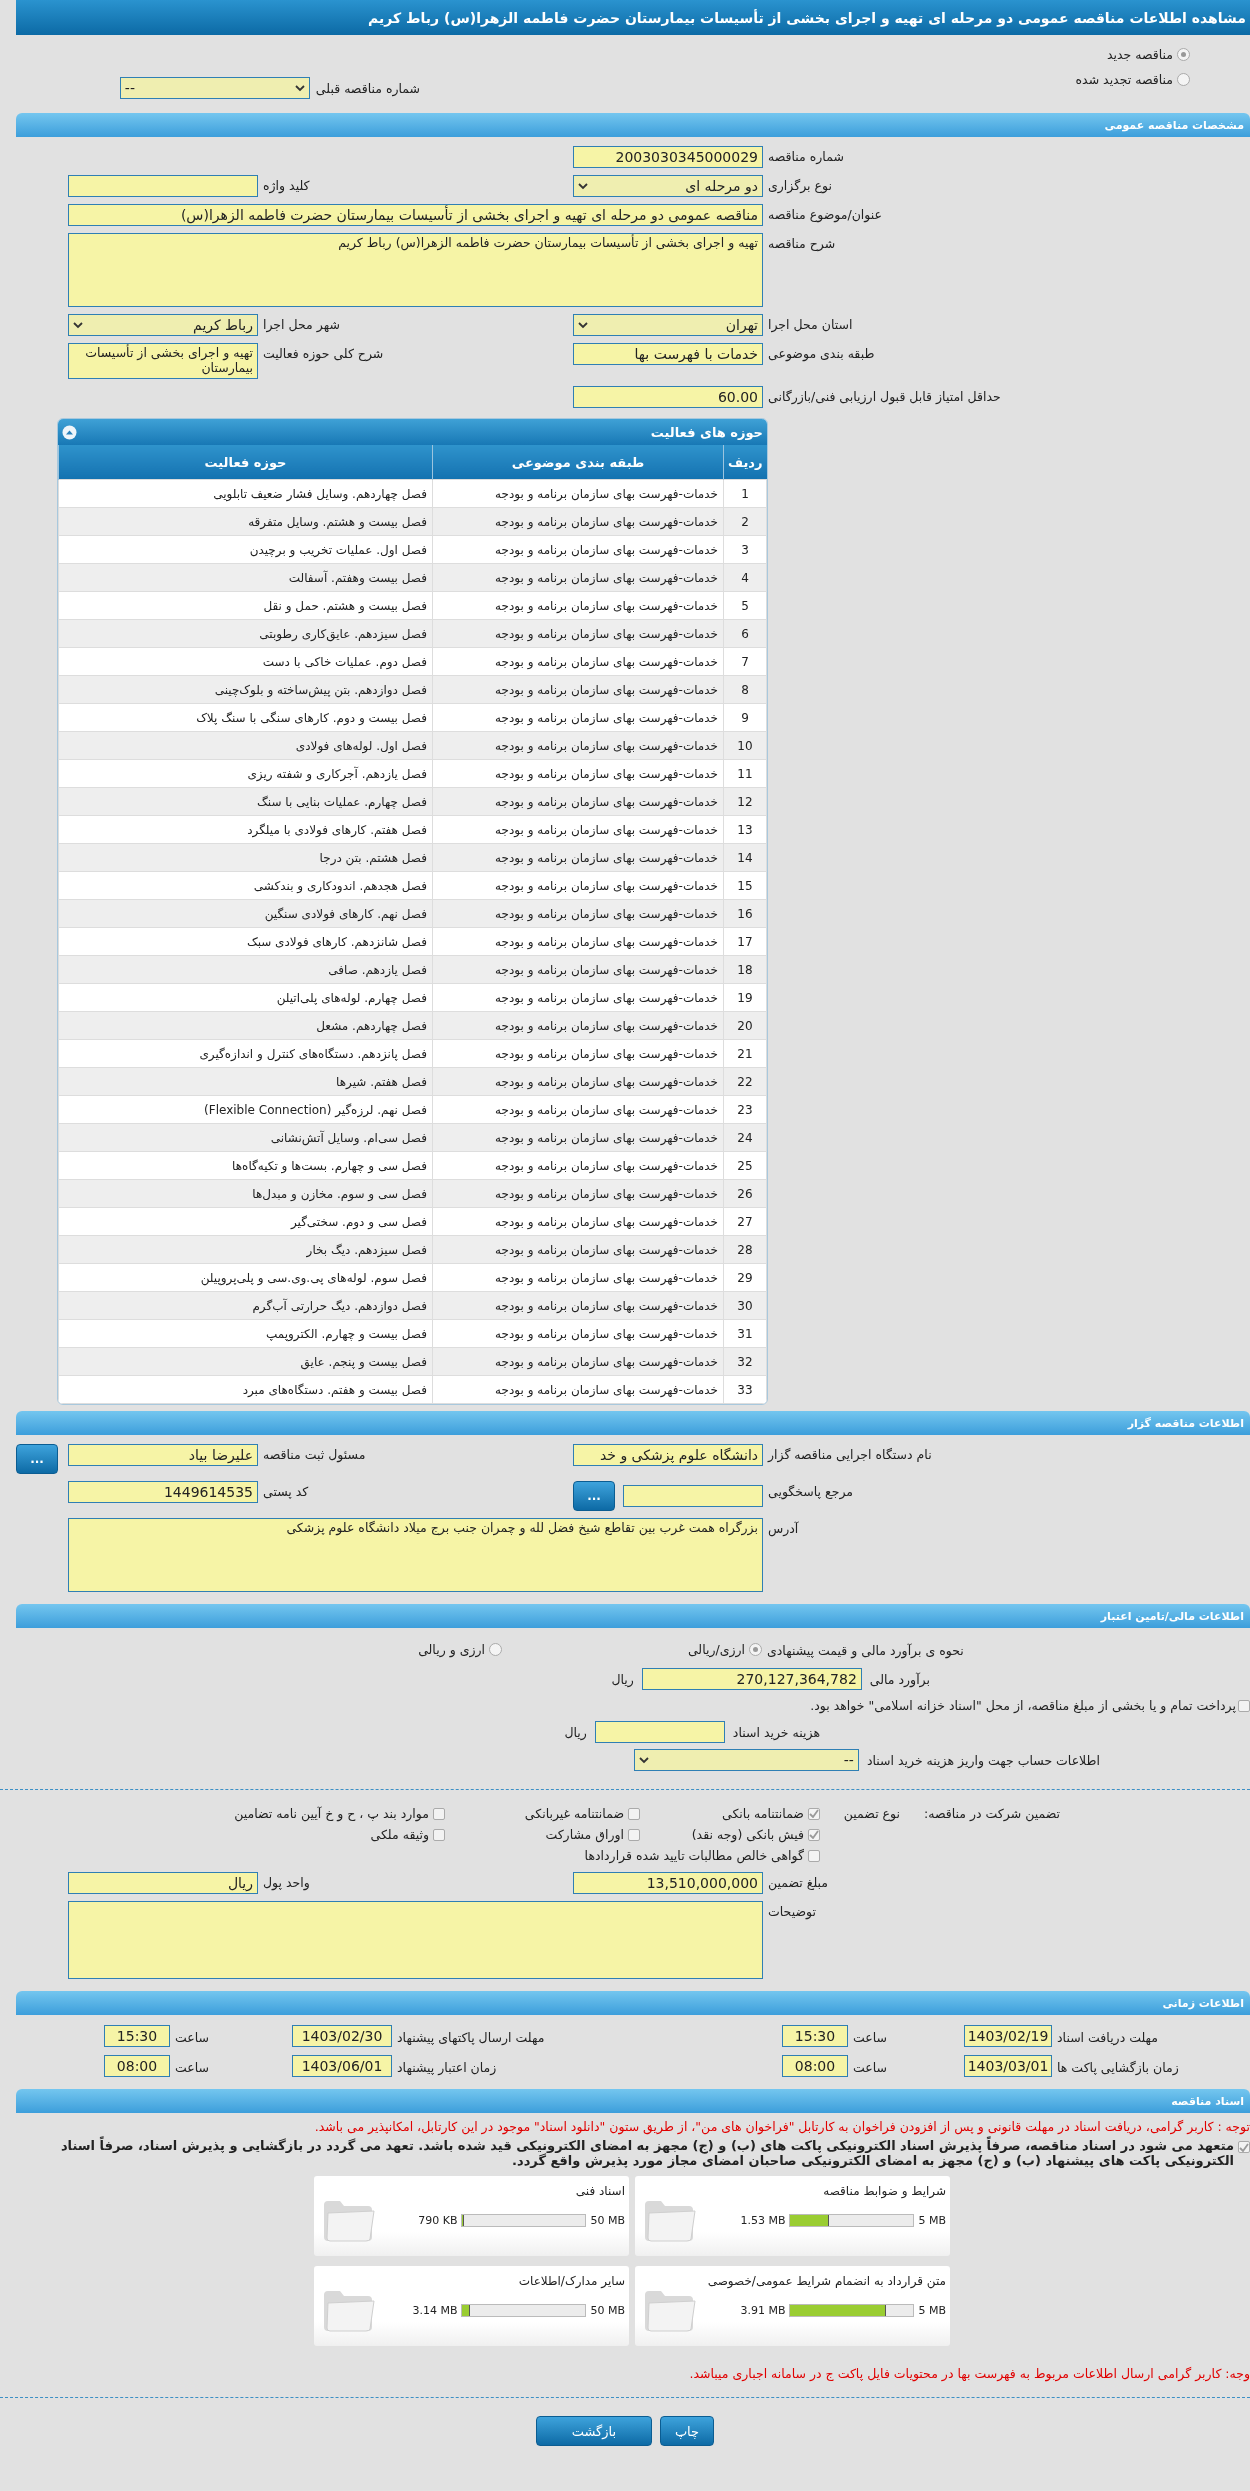 This screenshot has height=2491, width=1250. I want to click on table-cell: فصل بیست و دوم. کارهای سنگی با سنگ پلاک, so click(245, 717).